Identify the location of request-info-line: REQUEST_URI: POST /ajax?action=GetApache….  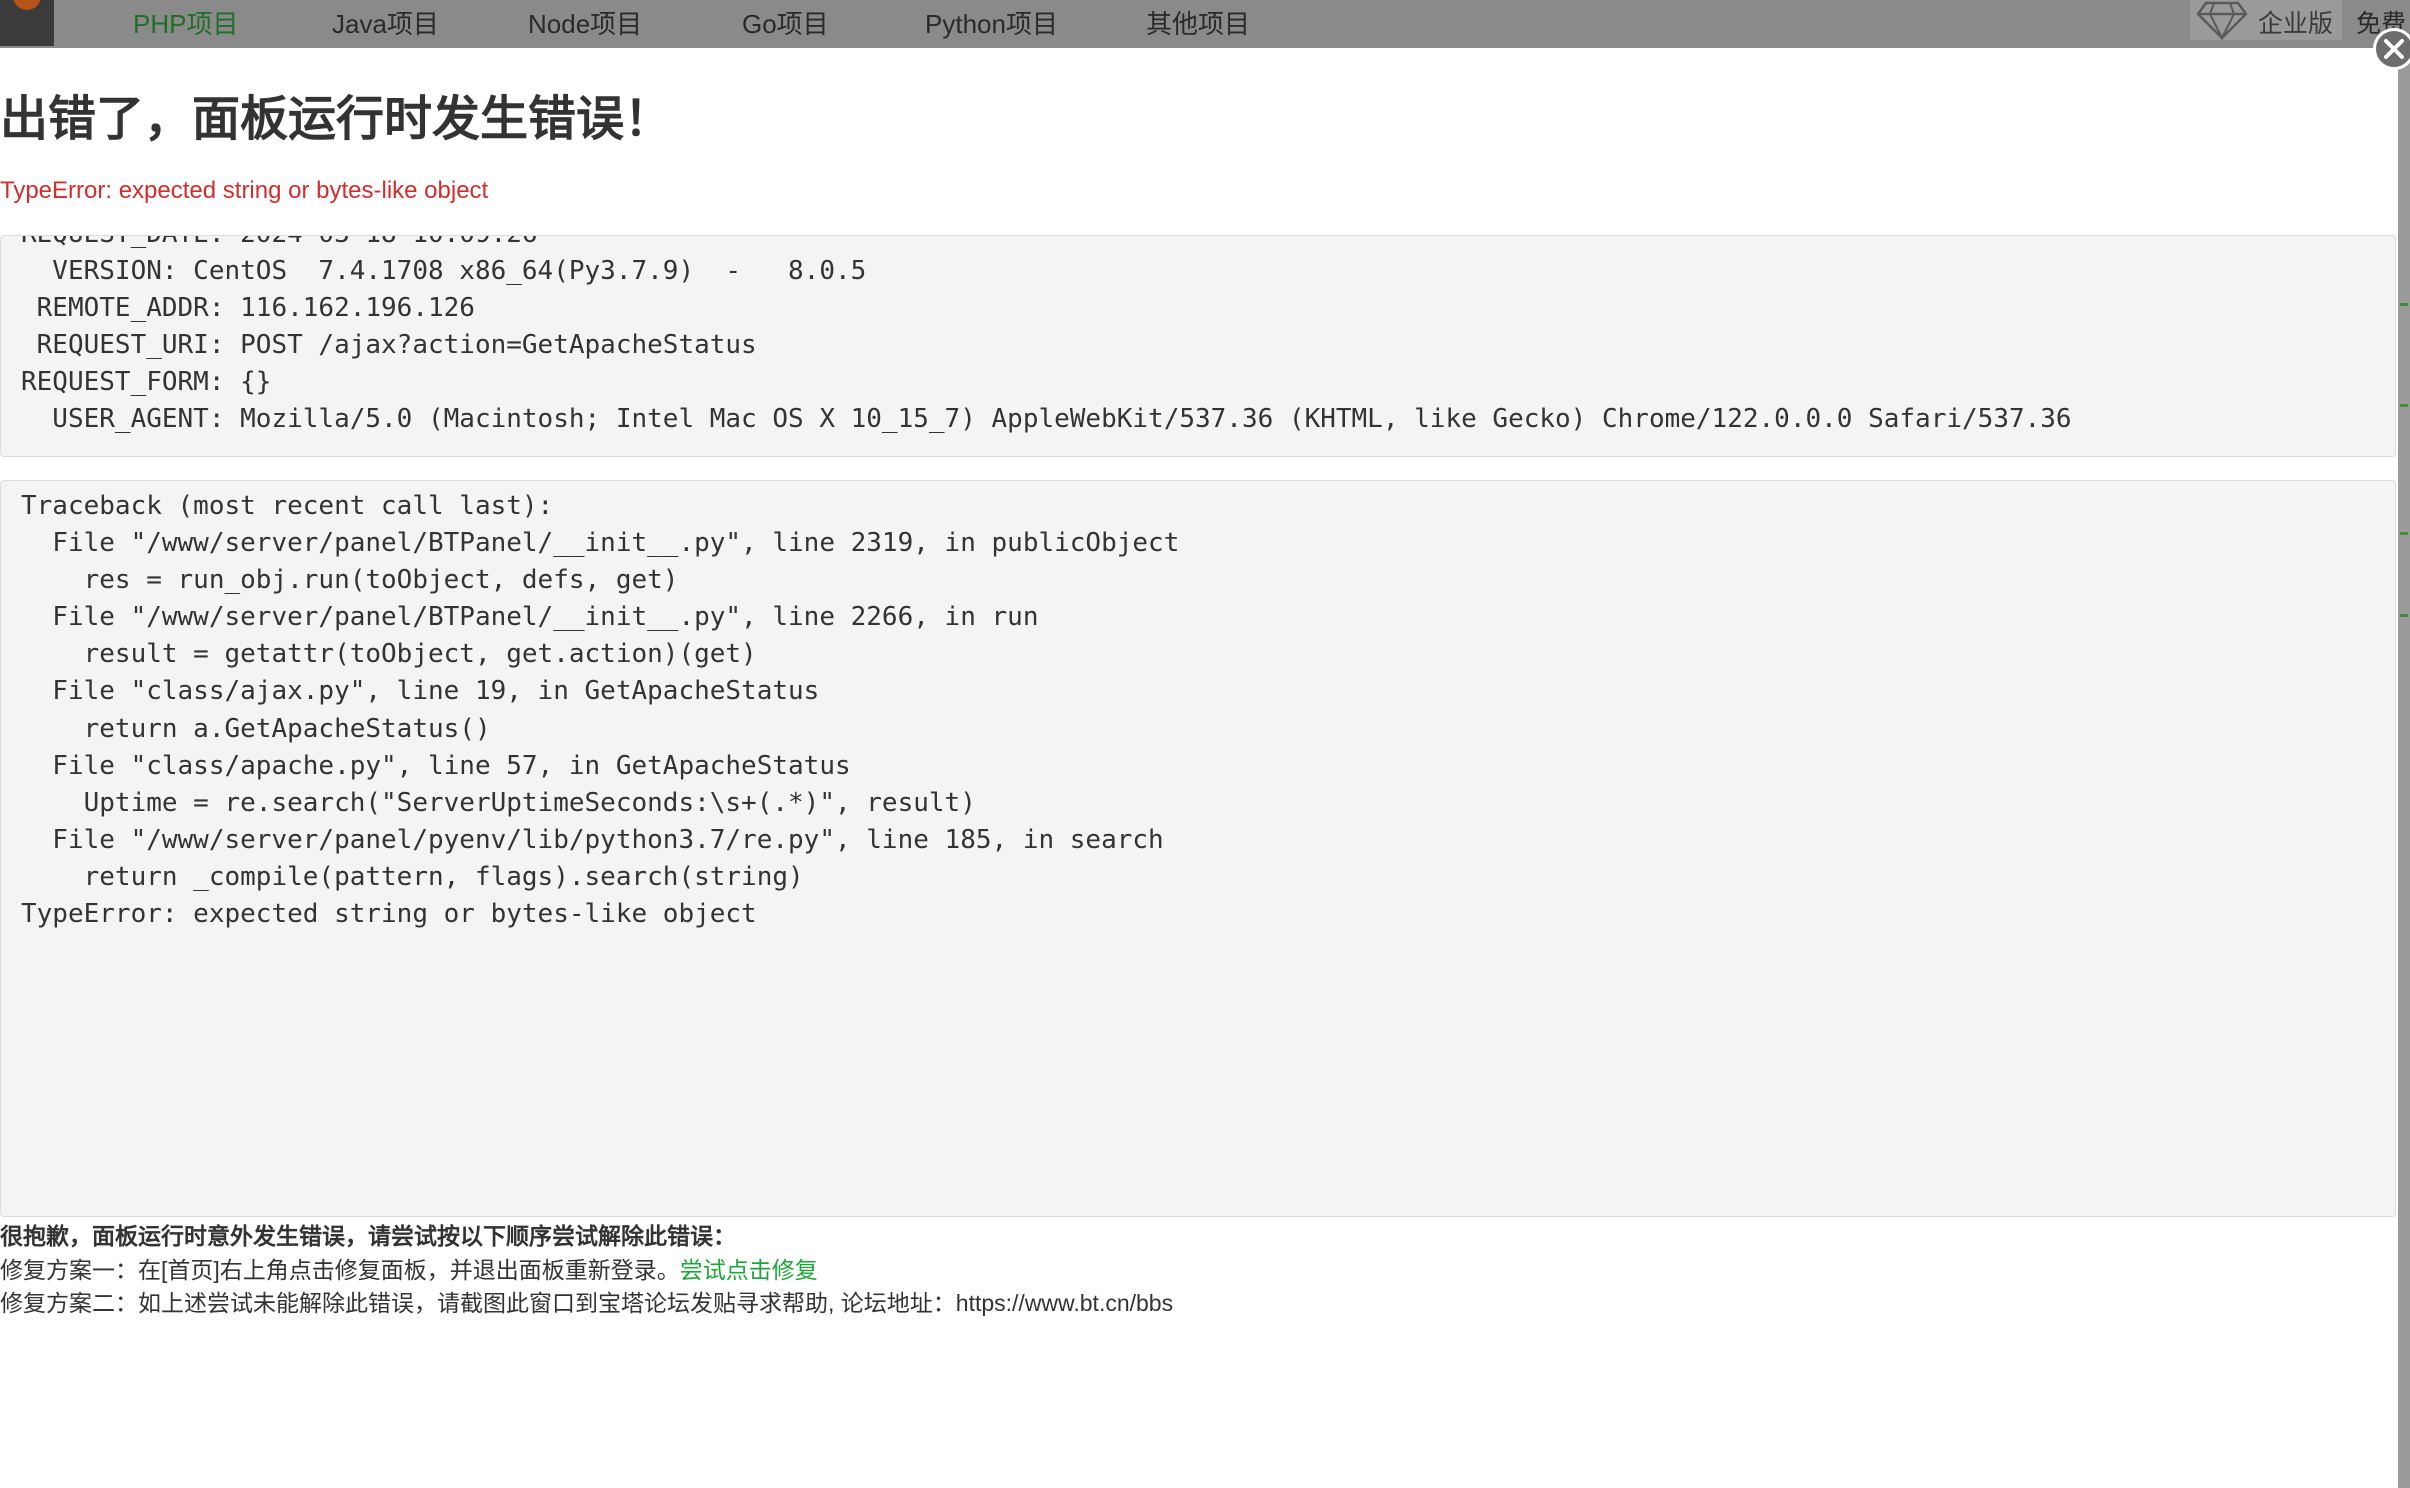
(389, 345).